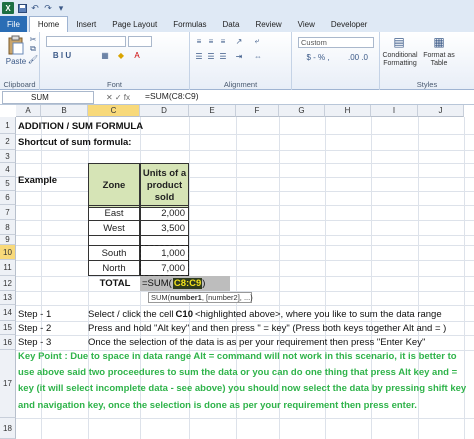  Describe the element at coordinates (114, 253) in the screenshot. I see `zone-cell: South` at that location.